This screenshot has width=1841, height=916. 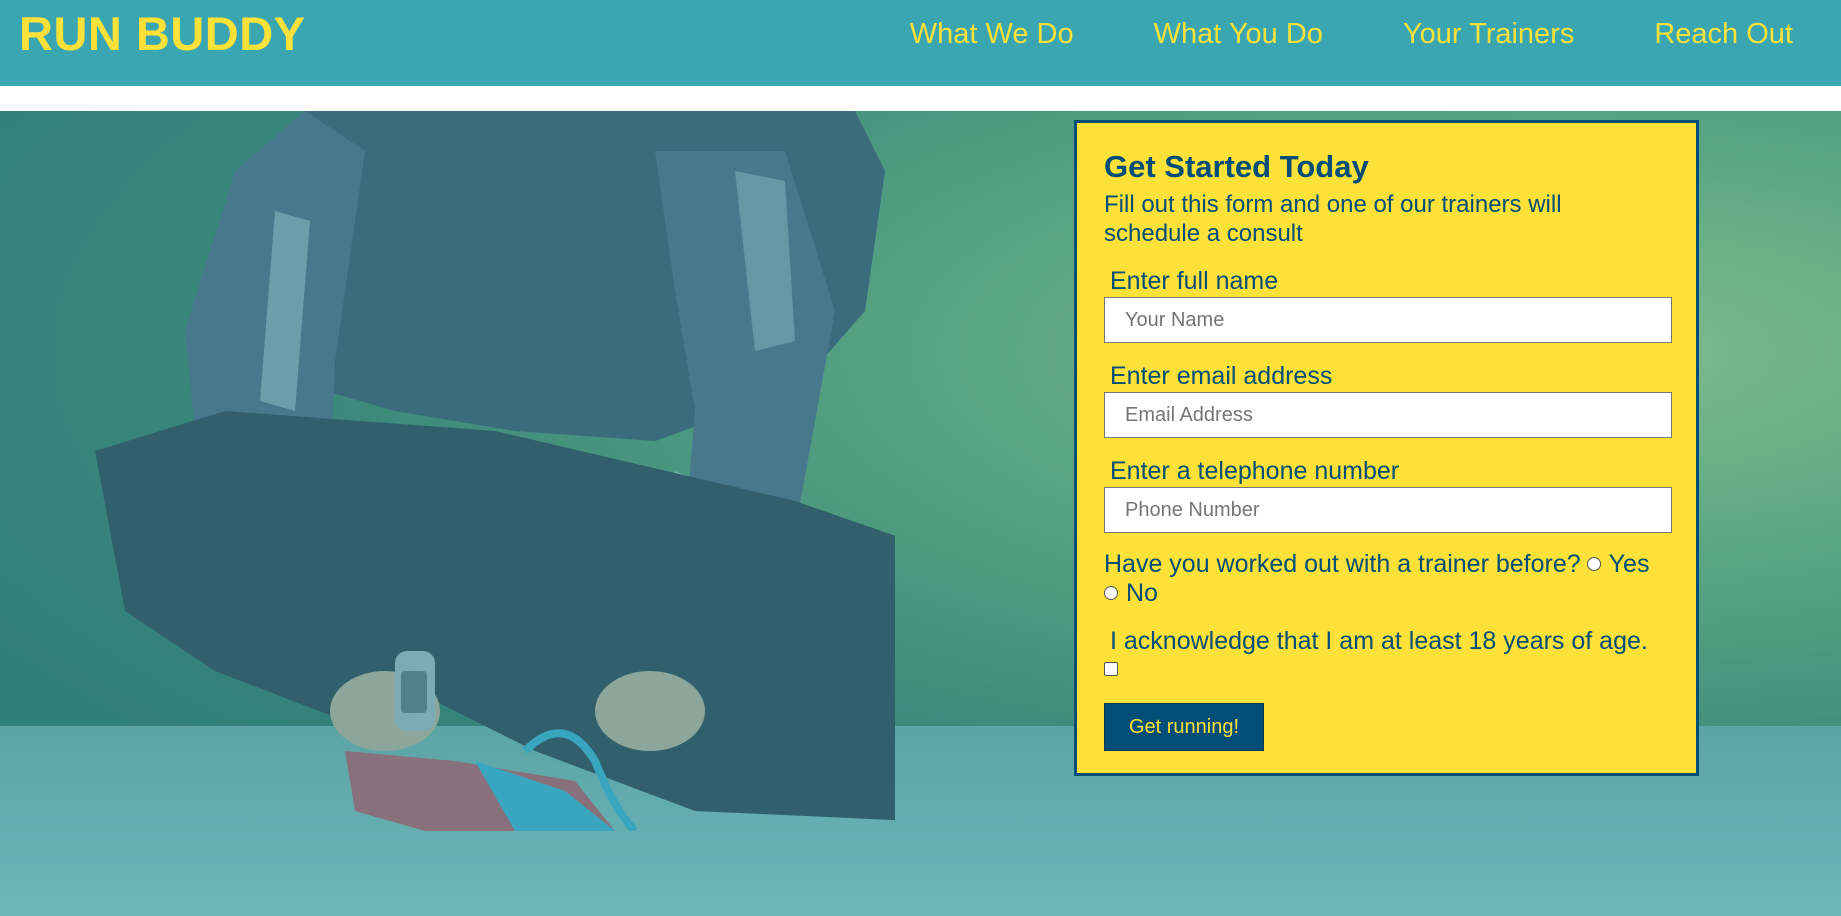 I want to click on radio-no, so click(x=1111, y=592).